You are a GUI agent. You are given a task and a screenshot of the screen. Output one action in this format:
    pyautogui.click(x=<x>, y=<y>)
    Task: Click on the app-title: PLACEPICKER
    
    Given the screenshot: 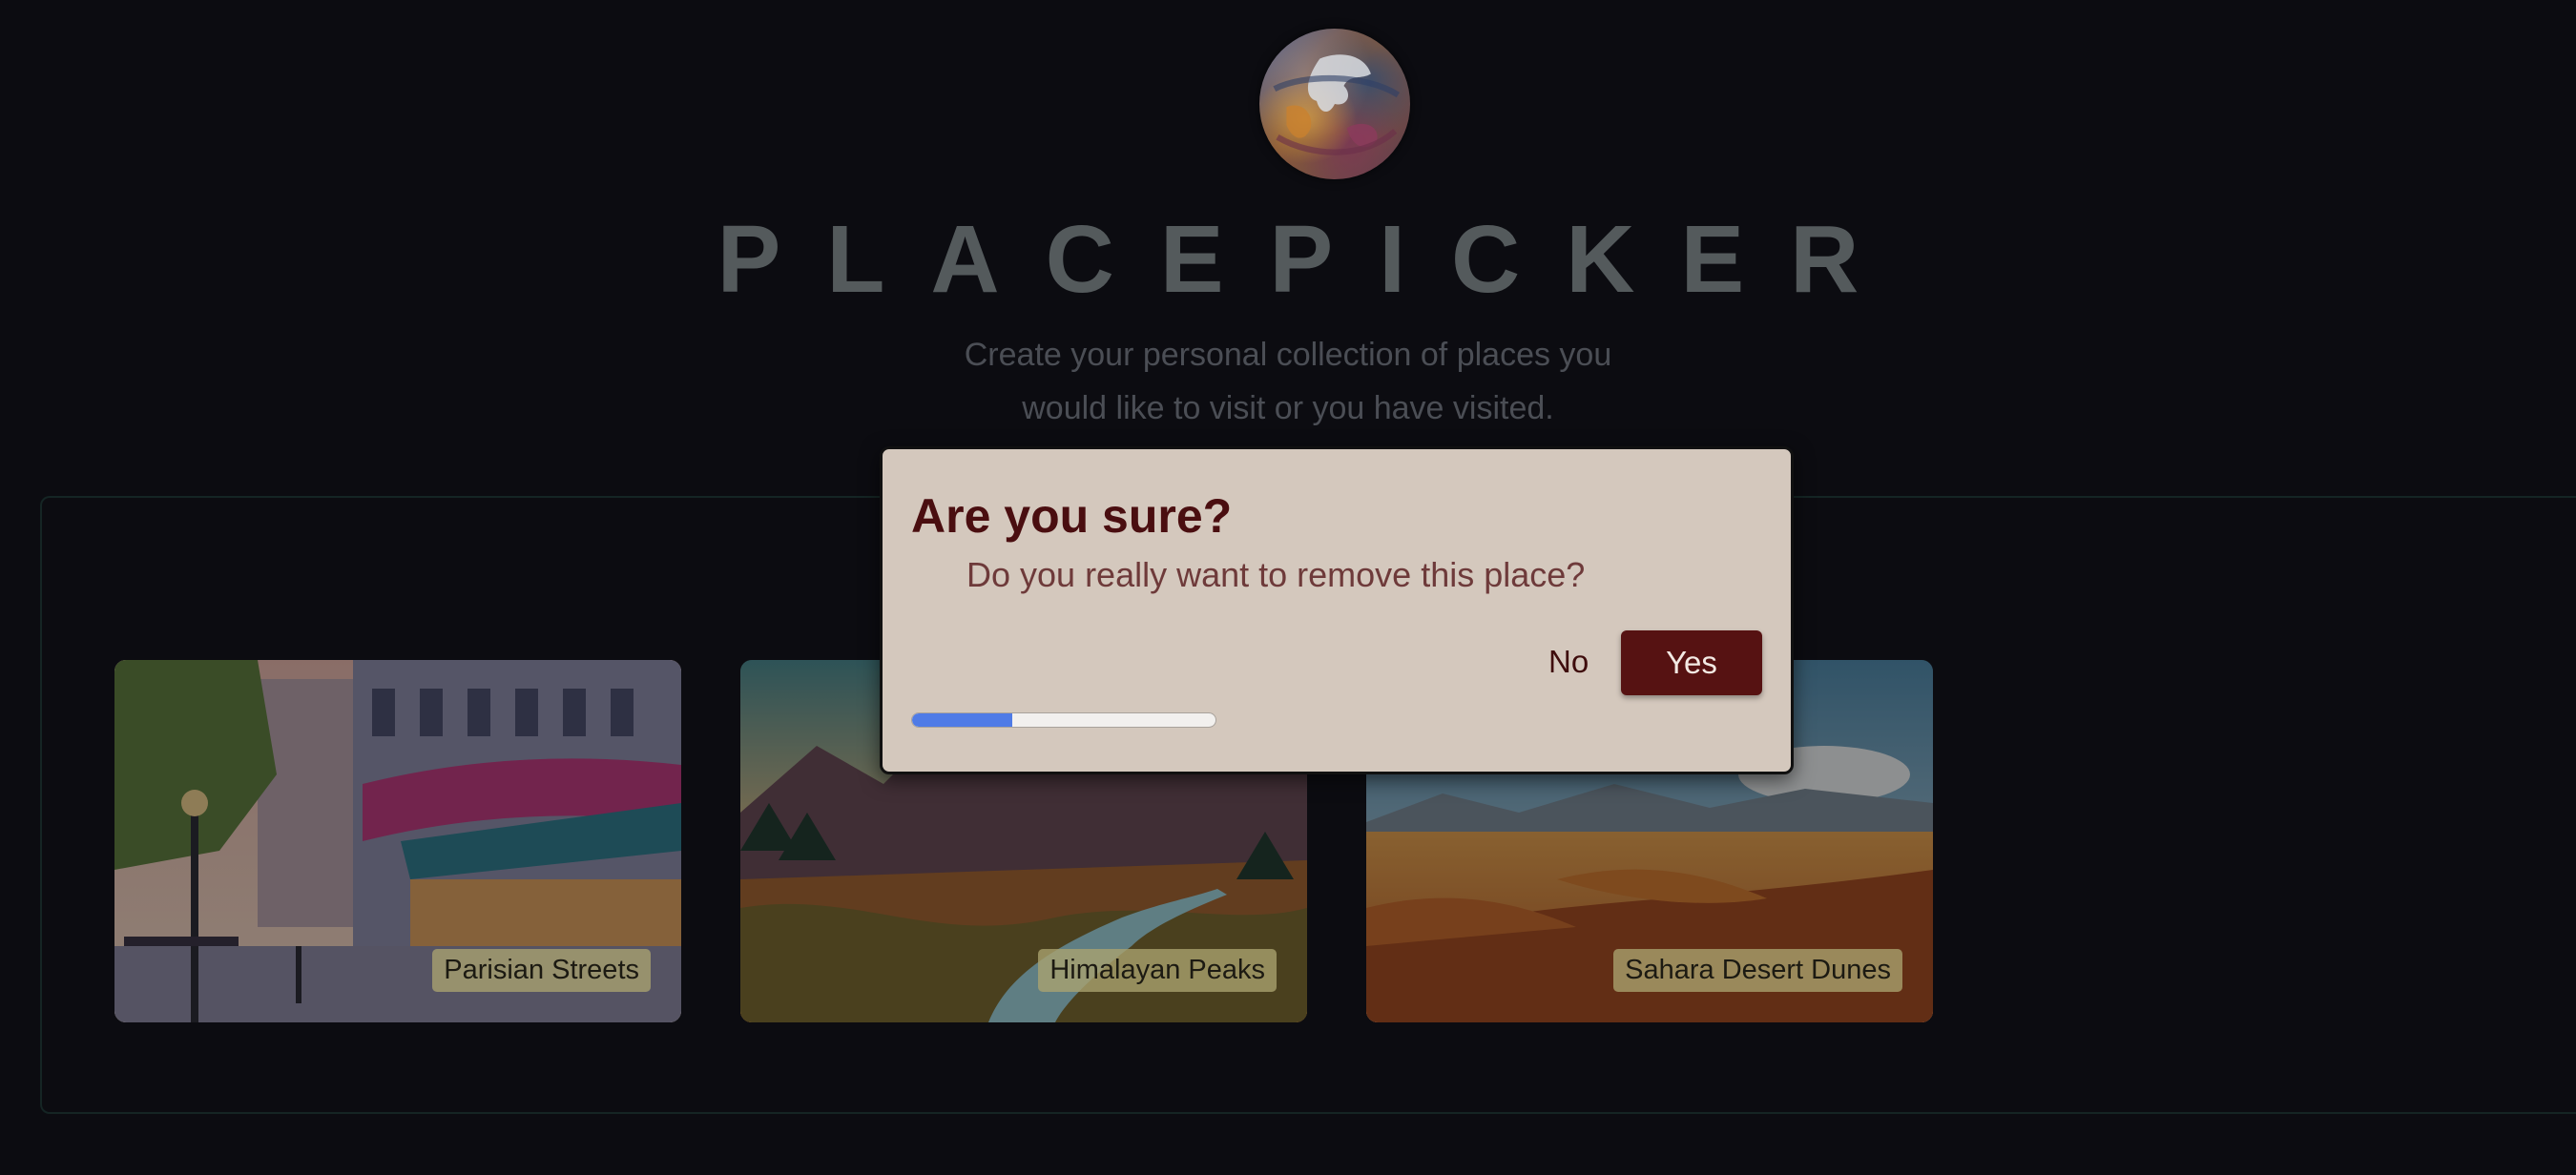 What is the action you would take?
    pyautogui.click(x=1311, y=259)
    